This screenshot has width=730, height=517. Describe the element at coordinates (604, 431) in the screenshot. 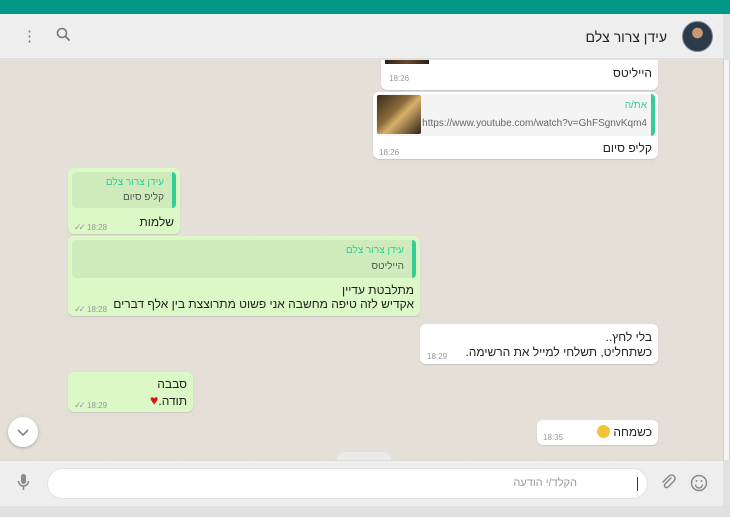

I see `party-face-emoji-icon` at that location.